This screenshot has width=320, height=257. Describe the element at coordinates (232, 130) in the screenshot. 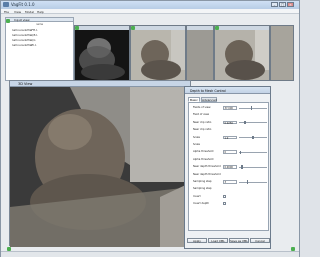

I see `param-row: Near clip ratio` at that location.